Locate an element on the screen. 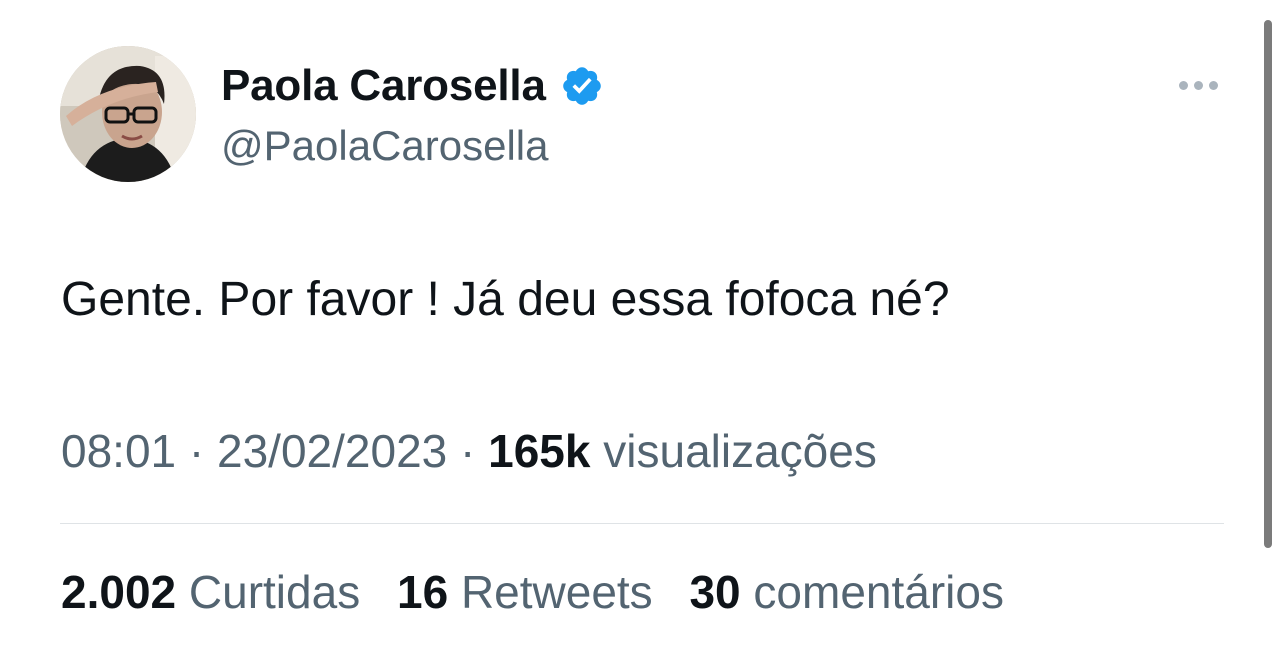  author-handle: @PaolaCarosella is located at coordinates (384, 146).